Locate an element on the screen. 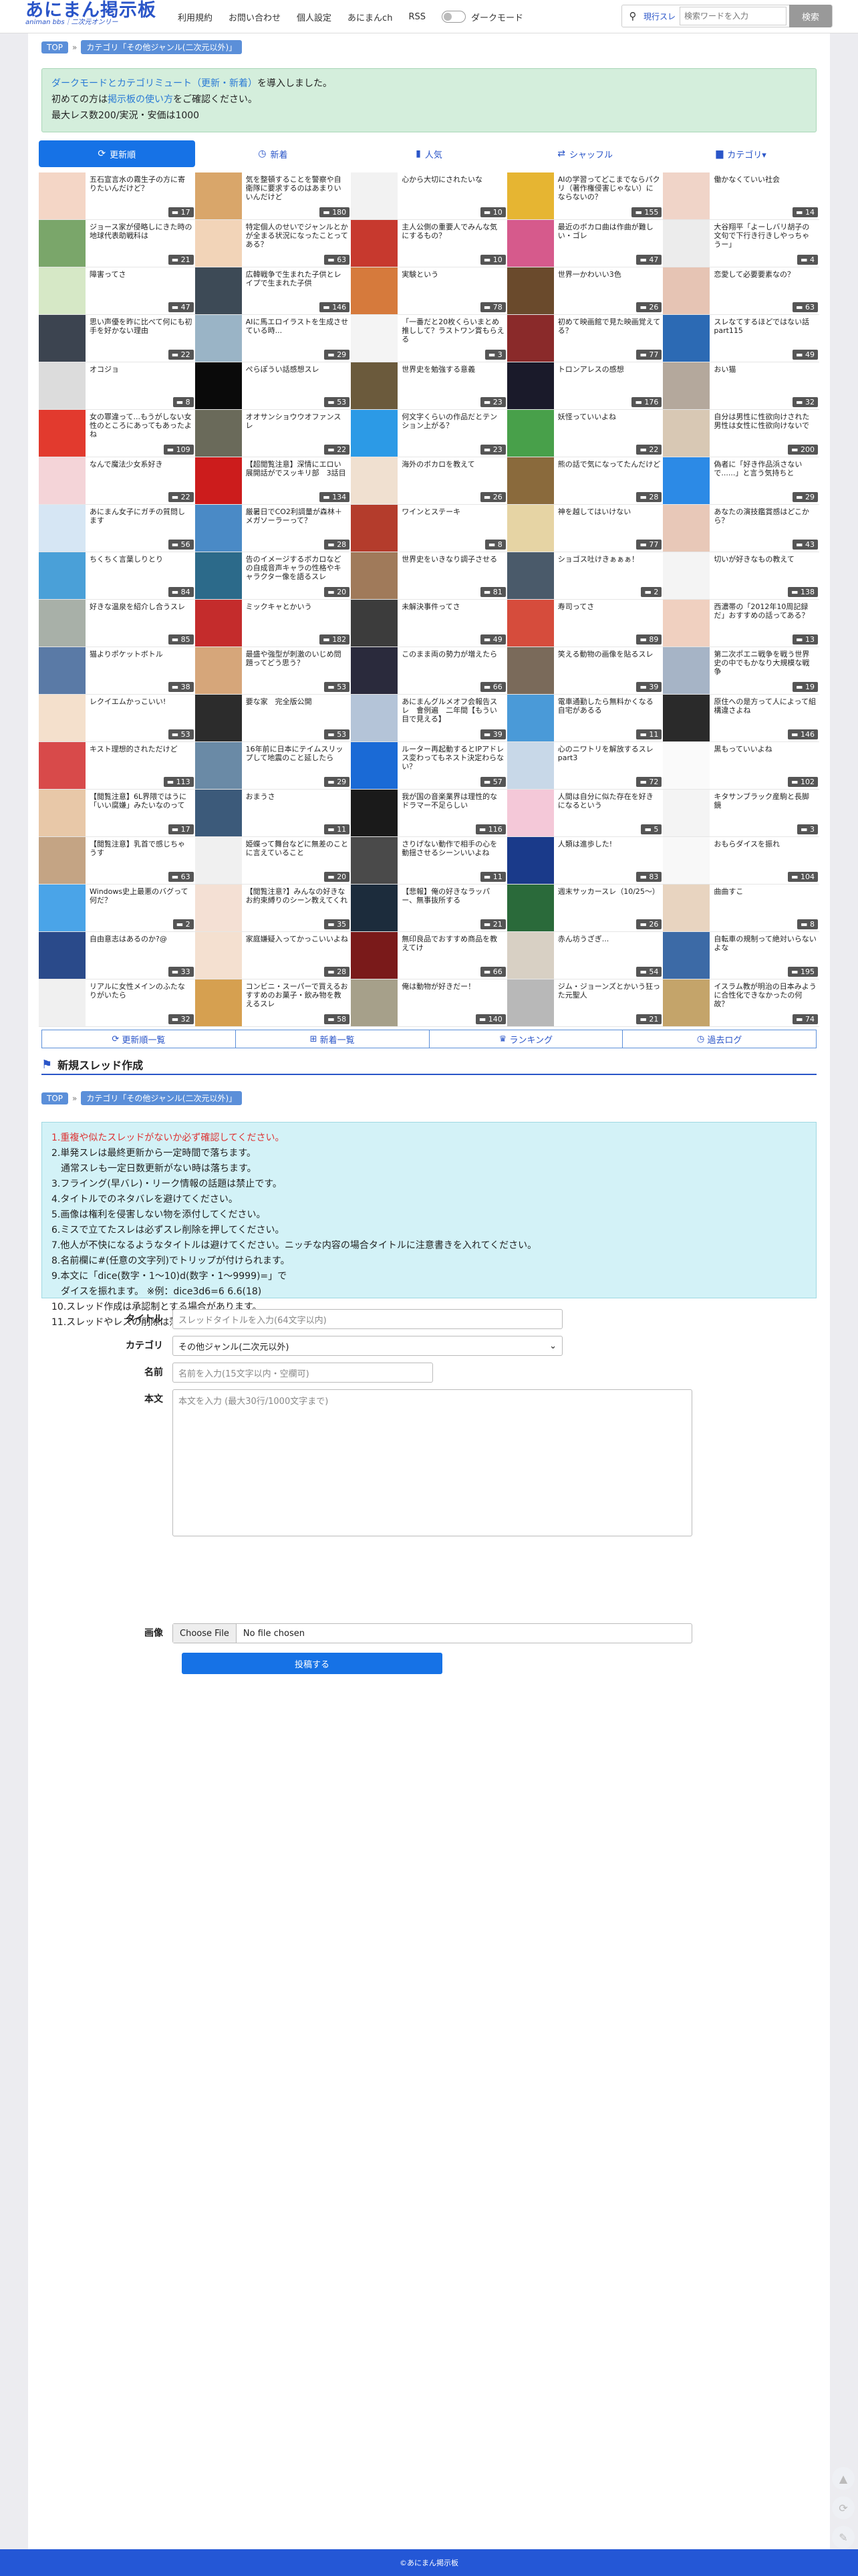 The image size is (858, 2576). search-button: 検索 is located at coordinates (810, 16).